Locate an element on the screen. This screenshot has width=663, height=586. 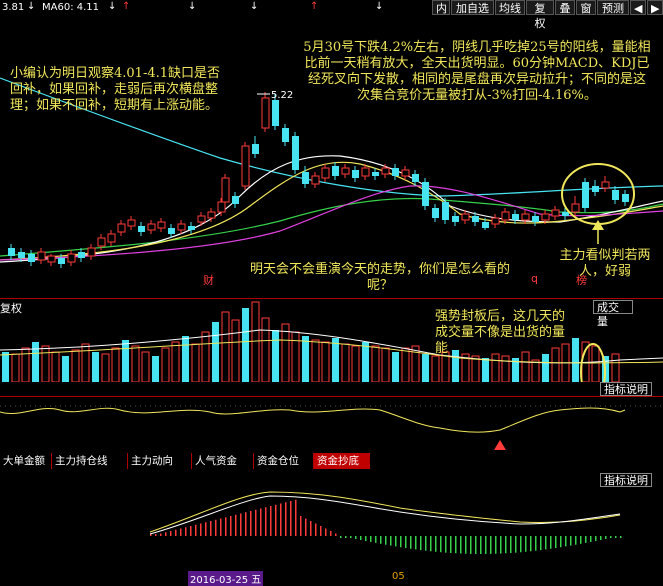
indicator-explain-button: 指标说明 is located at coordinates (626, 389).